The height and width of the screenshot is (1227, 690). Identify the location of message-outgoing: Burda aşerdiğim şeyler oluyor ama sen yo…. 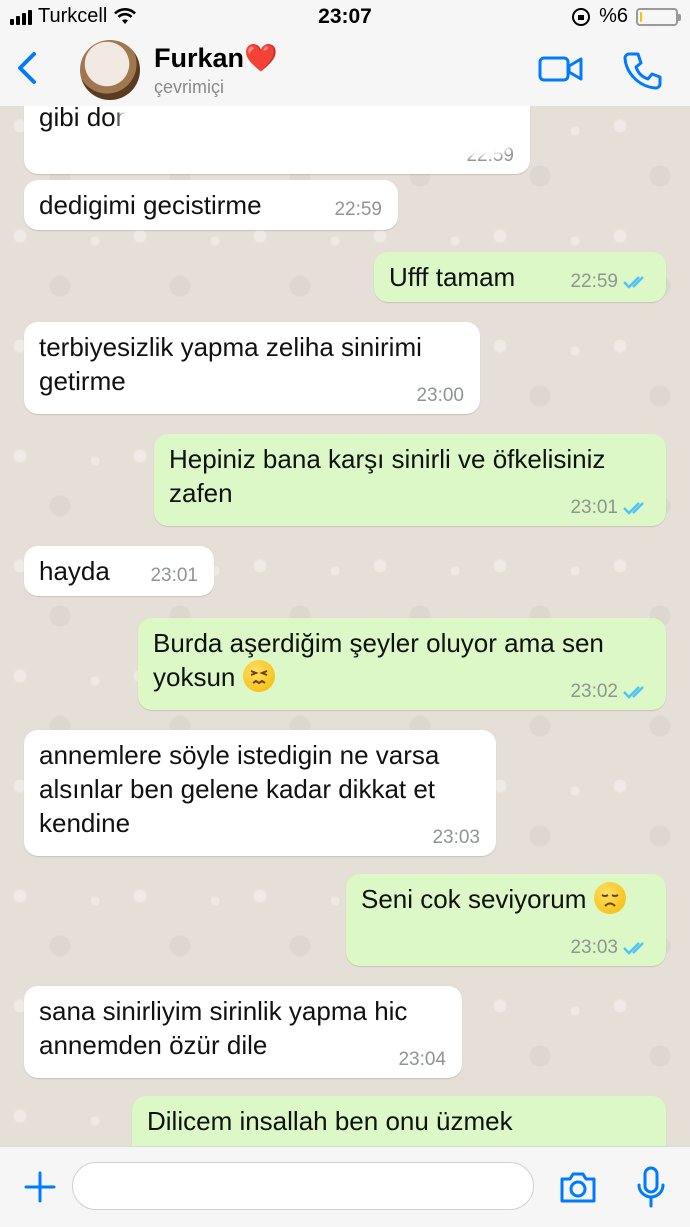
(402, 664).